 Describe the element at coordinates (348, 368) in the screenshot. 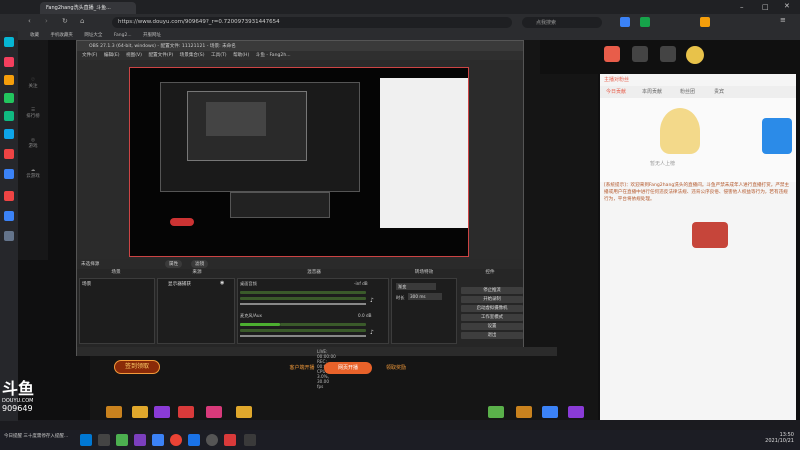

I see `web-stream-button: 网页开播` at that location.